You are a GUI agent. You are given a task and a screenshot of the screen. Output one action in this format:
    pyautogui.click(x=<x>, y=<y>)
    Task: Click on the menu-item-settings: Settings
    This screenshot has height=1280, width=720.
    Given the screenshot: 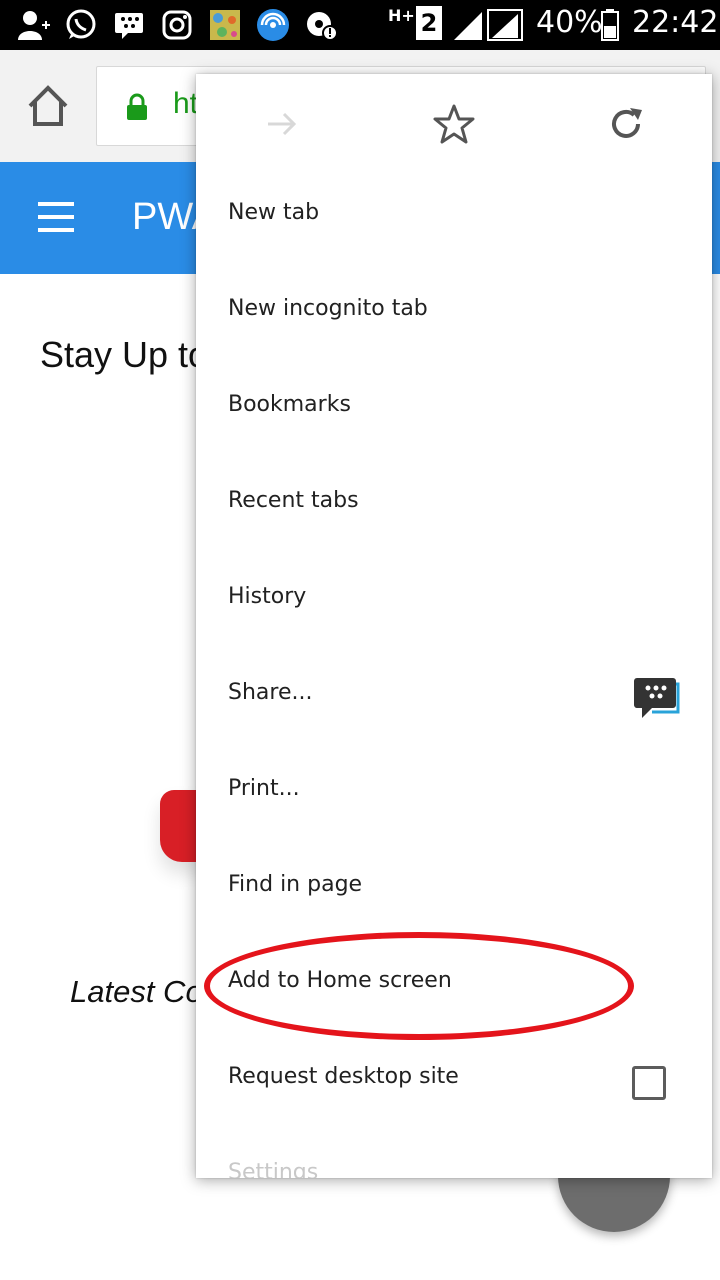 What is the action you would take?
    pyautogui.click(x=454, y=1155)
    